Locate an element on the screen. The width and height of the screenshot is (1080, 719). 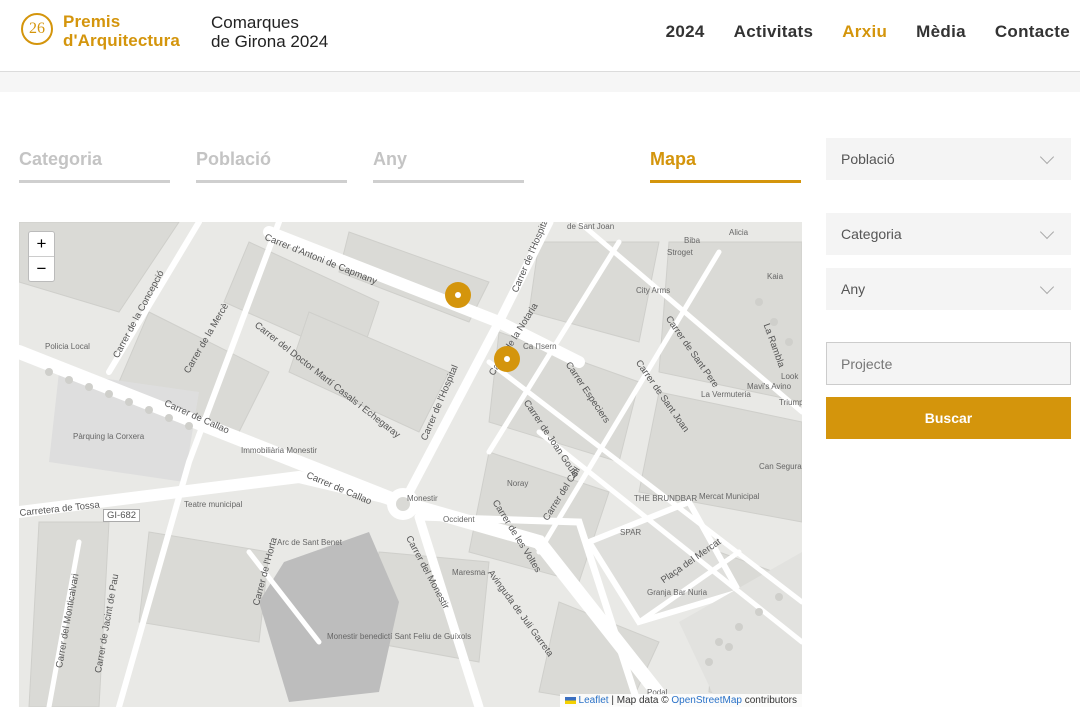
poi-label: SPAR is located at coordinates (631, 532).